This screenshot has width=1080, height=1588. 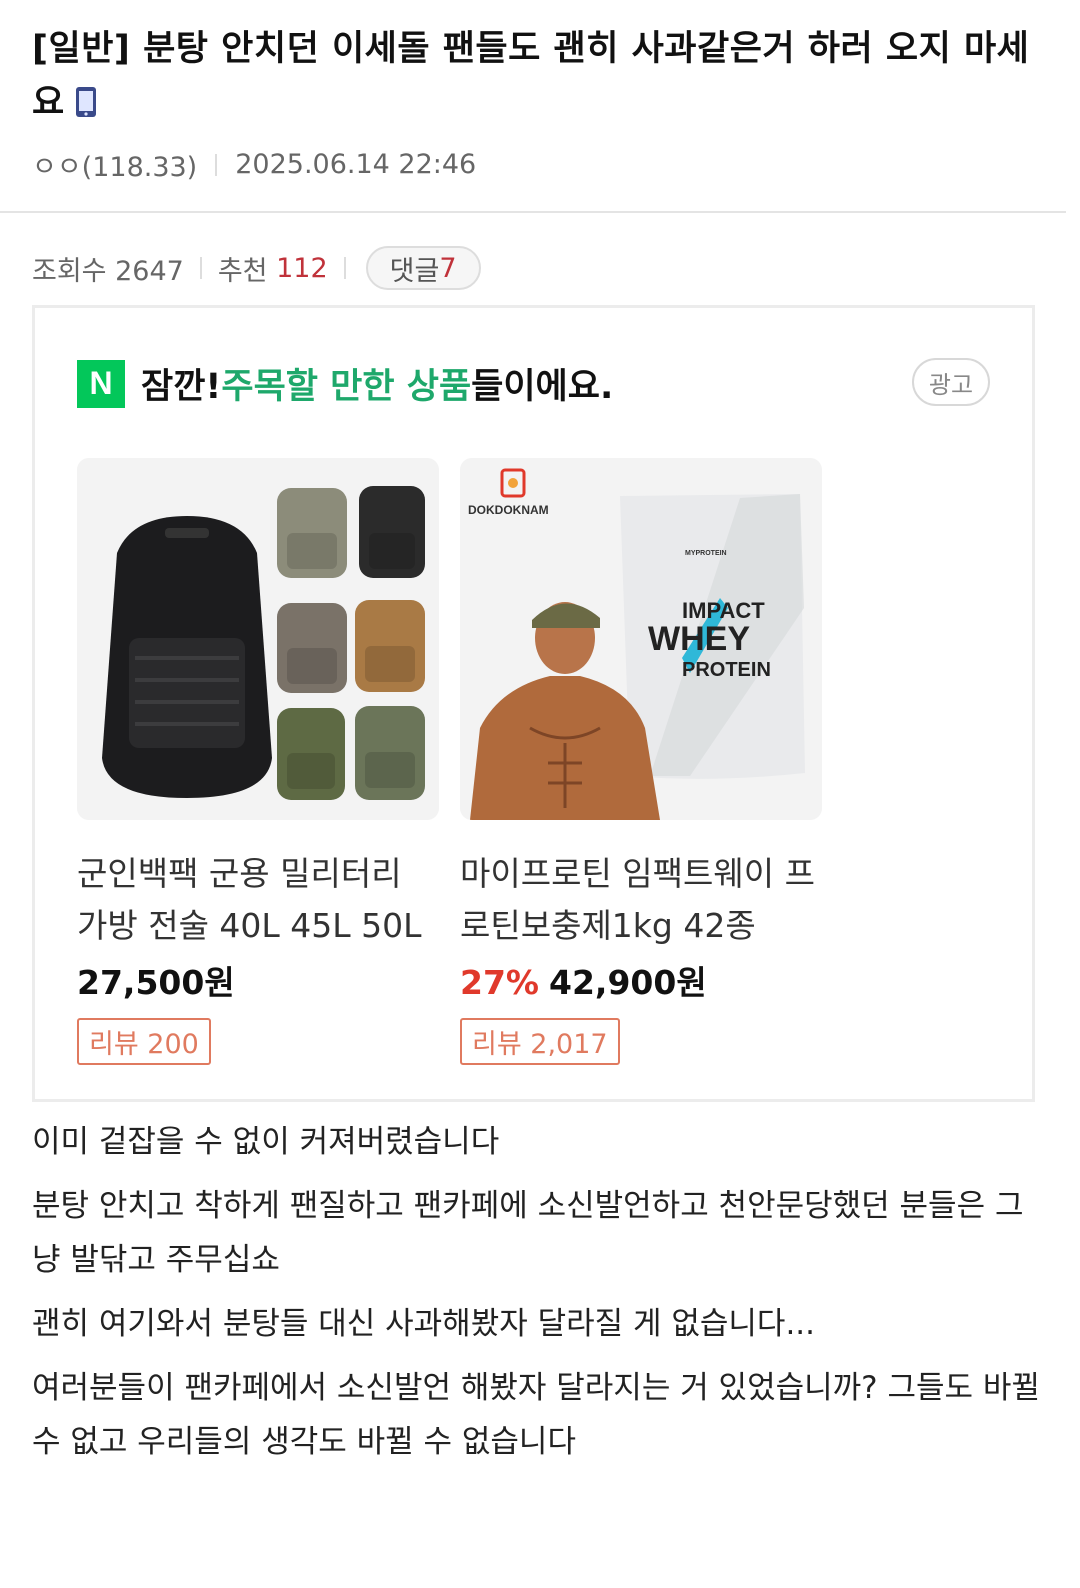 What do you see at coordinates (114, 164) in the screenshot?
I see `author: ㅇㅇ(118.33)` at bounding box center [114, 164].